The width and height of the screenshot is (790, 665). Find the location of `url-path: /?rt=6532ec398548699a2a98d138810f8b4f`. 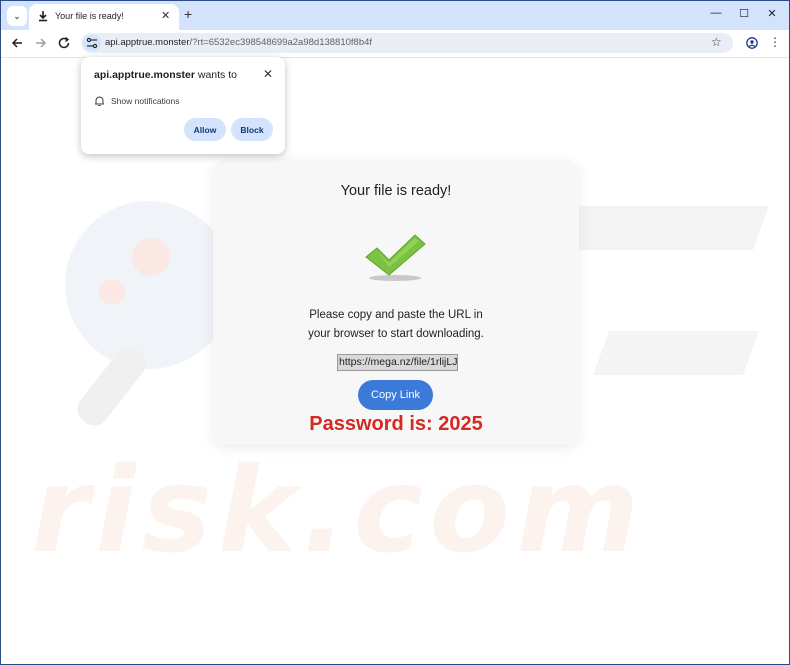

url-path: /?rt=6532ec398548699a2a98d138810f8b4f is located at coordinates (281, 42).